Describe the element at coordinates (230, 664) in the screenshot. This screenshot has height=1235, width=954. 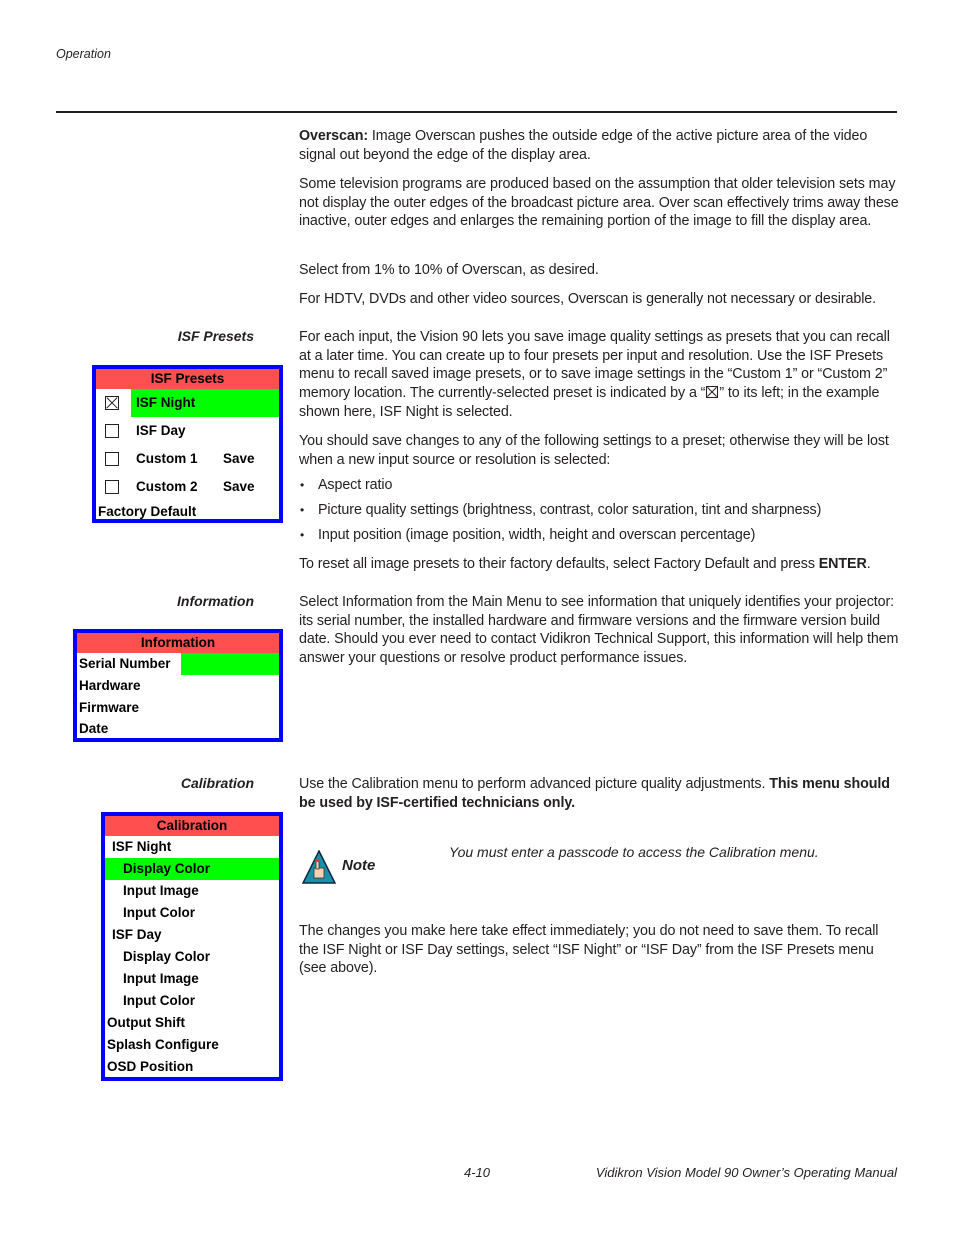
I see `serial-number-value` at that location.